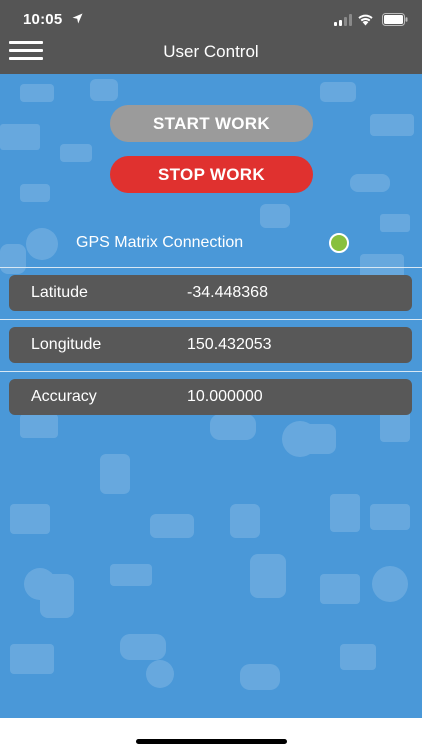 The image size is (422, 750). I want to click on gps-connection-row: GPS Matrix Connection, so click(211, 244).